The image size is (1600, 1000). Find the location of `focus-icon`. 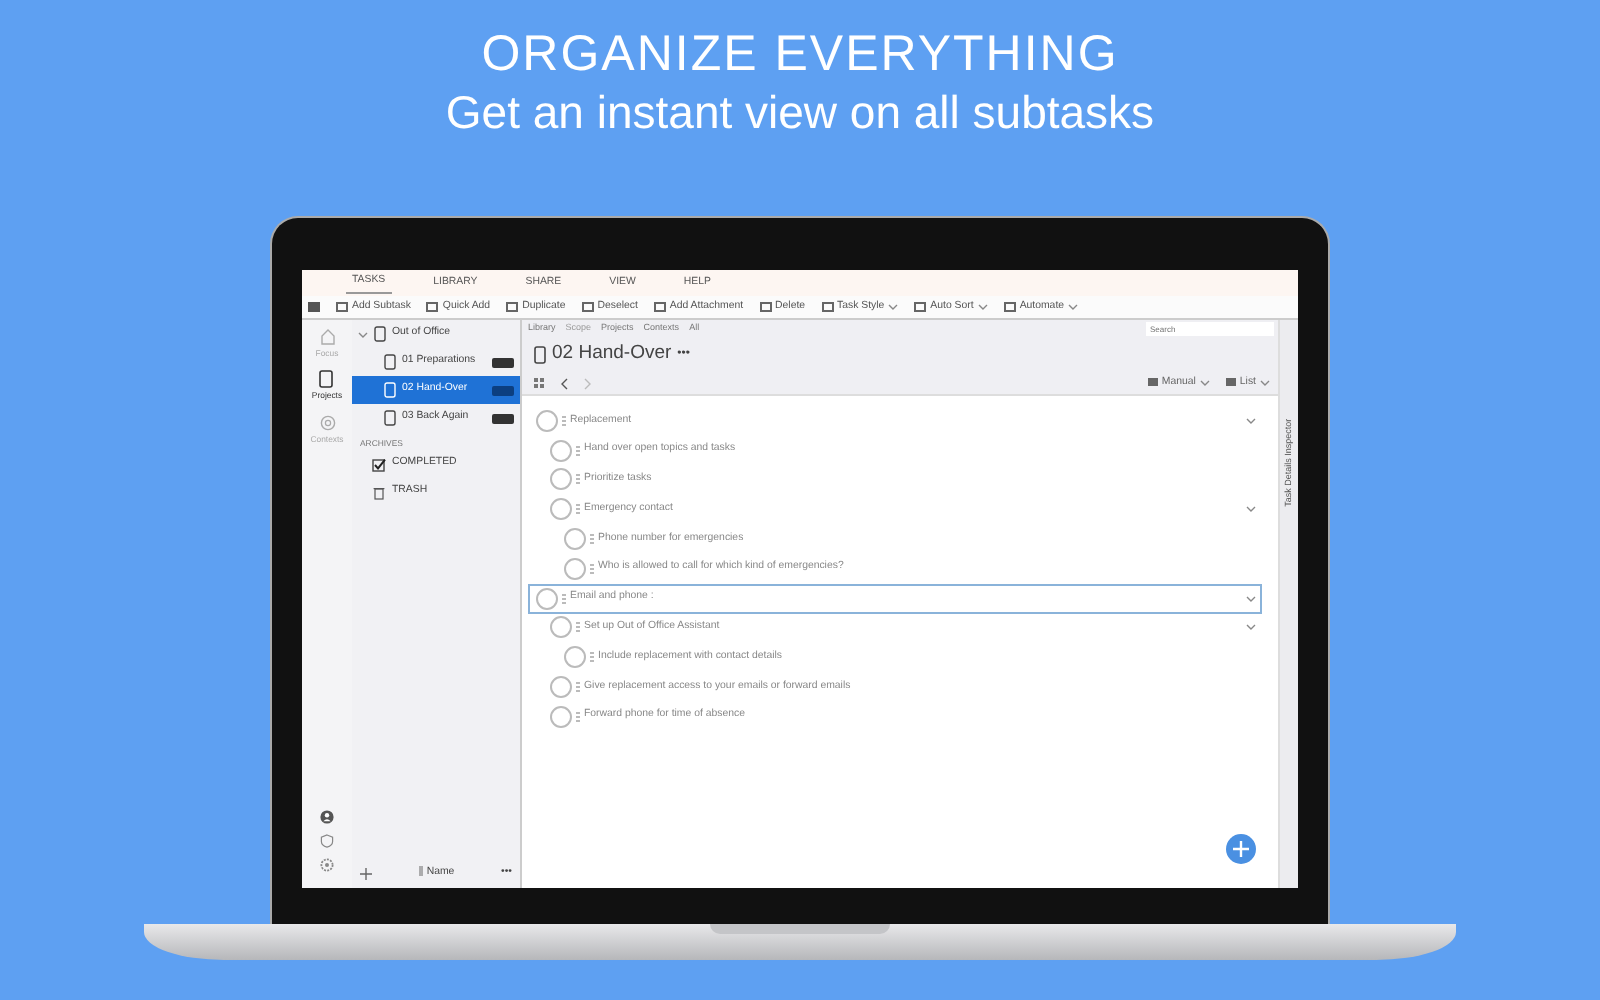

focus-icon is located at coordinates (327, 337).